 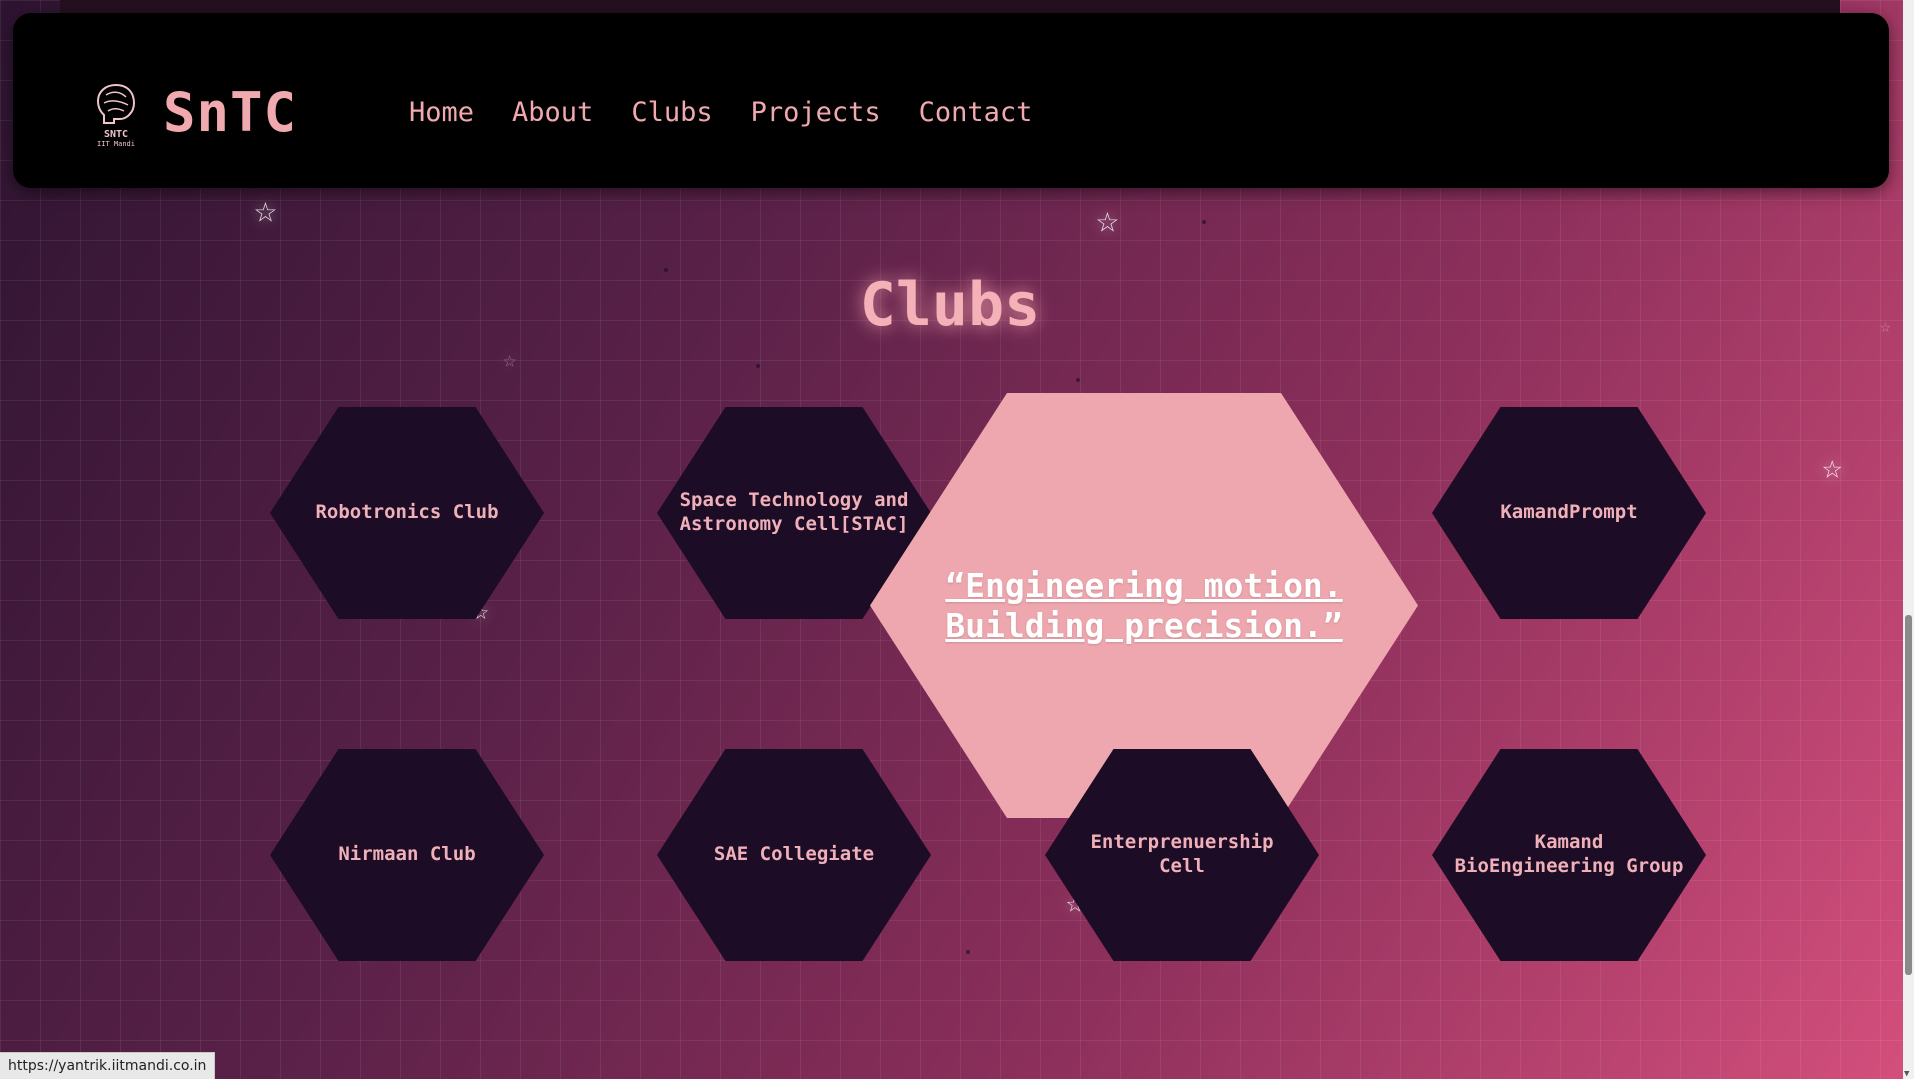 What do you see at coordinates (441, 112) in the screenshot?
I see `nav-home: Home` at bounding box center [441, 112].